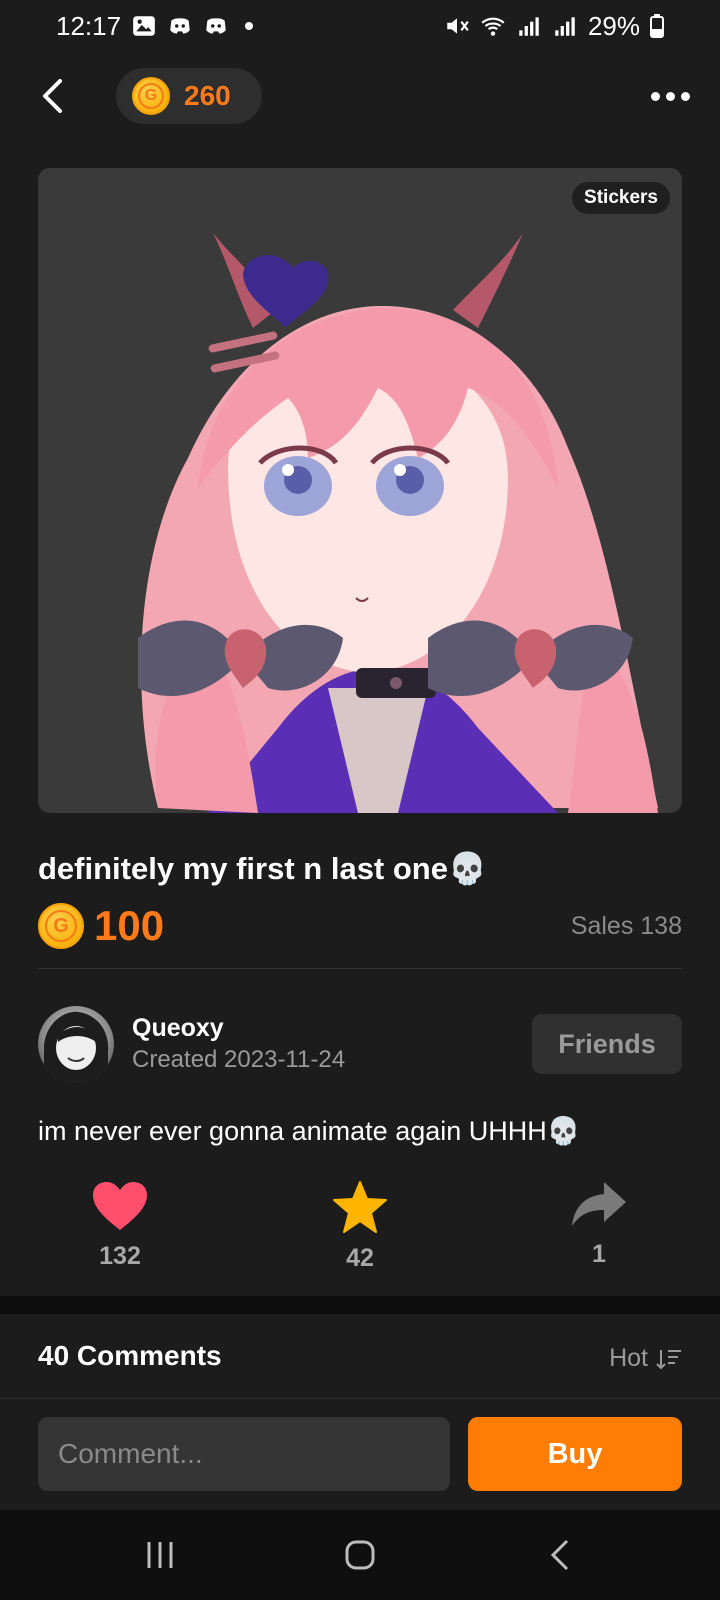 The width and height of the screenshot is (720, 1600). I want to click on sticker-title: definitely my first n last one💀, so click(262, 868).